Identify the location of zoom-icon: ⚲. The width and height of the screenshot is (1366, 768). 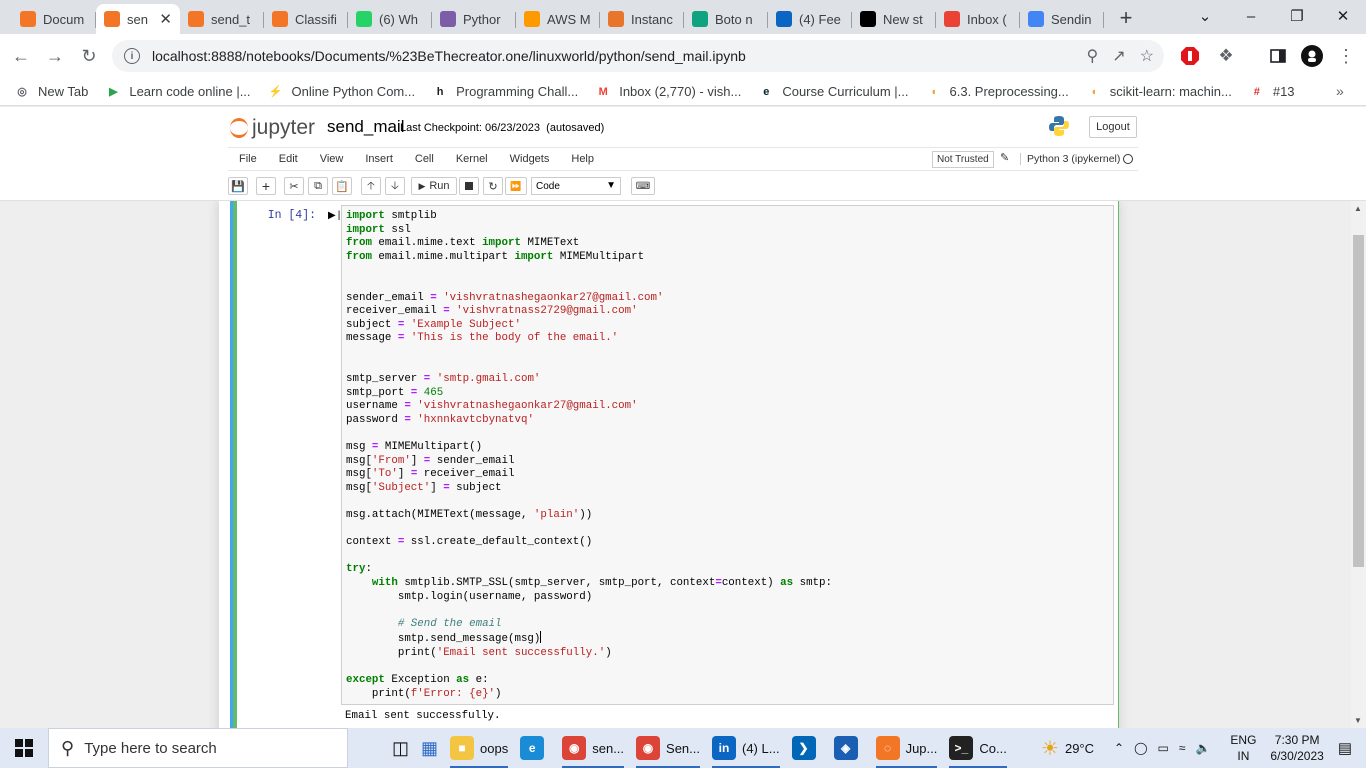
(1093, 56).